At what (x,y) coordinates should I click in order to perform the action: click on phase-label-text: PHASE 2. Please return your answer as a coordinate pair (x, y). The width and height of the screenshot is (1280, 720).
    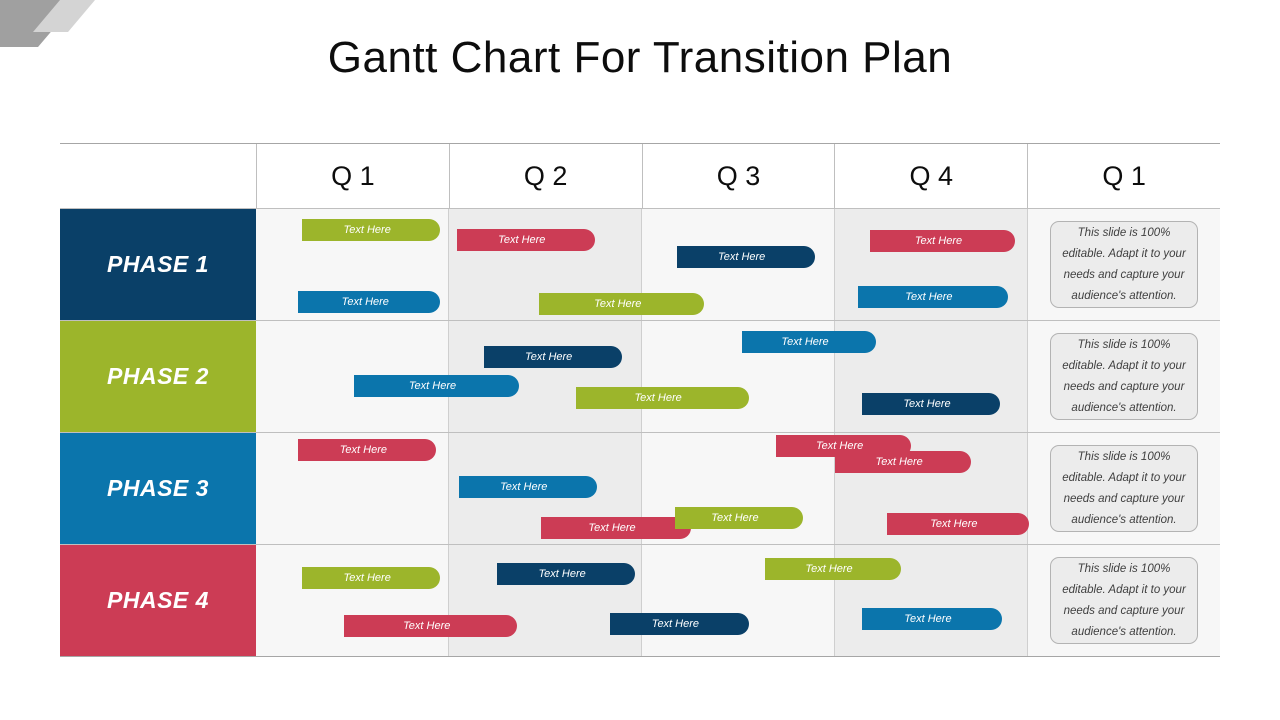
    Looking at the image, I should click on (158, 376).